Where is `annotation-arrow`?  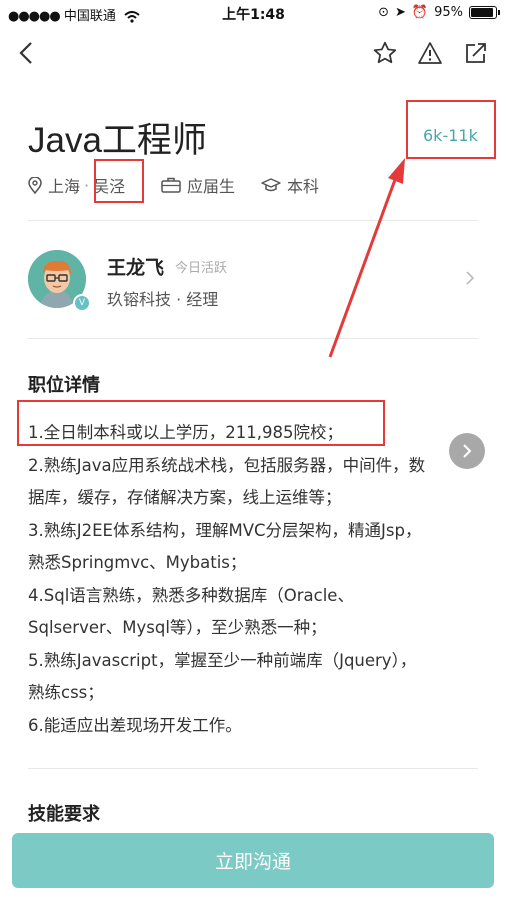
annotation-arrow is located at coordinates (366, 258).